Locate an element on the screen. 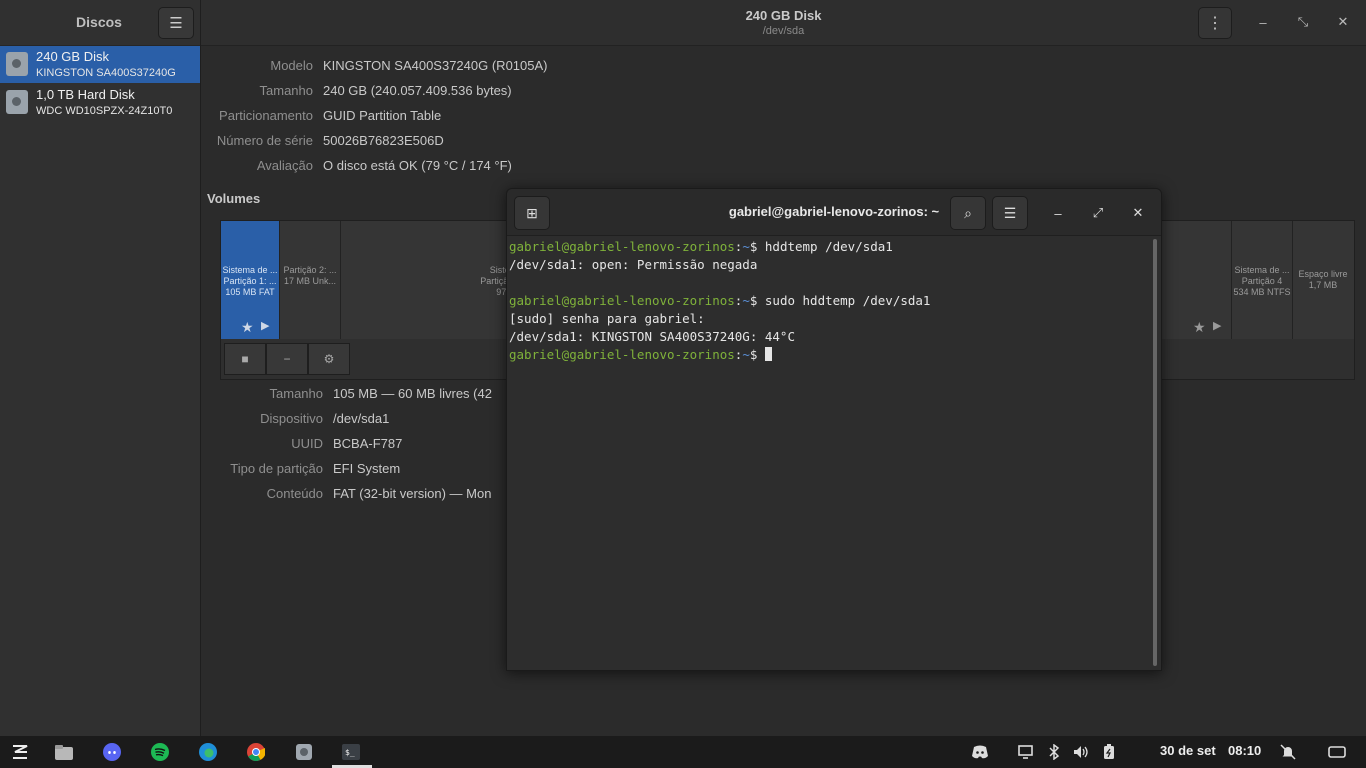 This screenshot has height=768, width=1366. notifications-off-icon is located at coordinates (1288, 752).